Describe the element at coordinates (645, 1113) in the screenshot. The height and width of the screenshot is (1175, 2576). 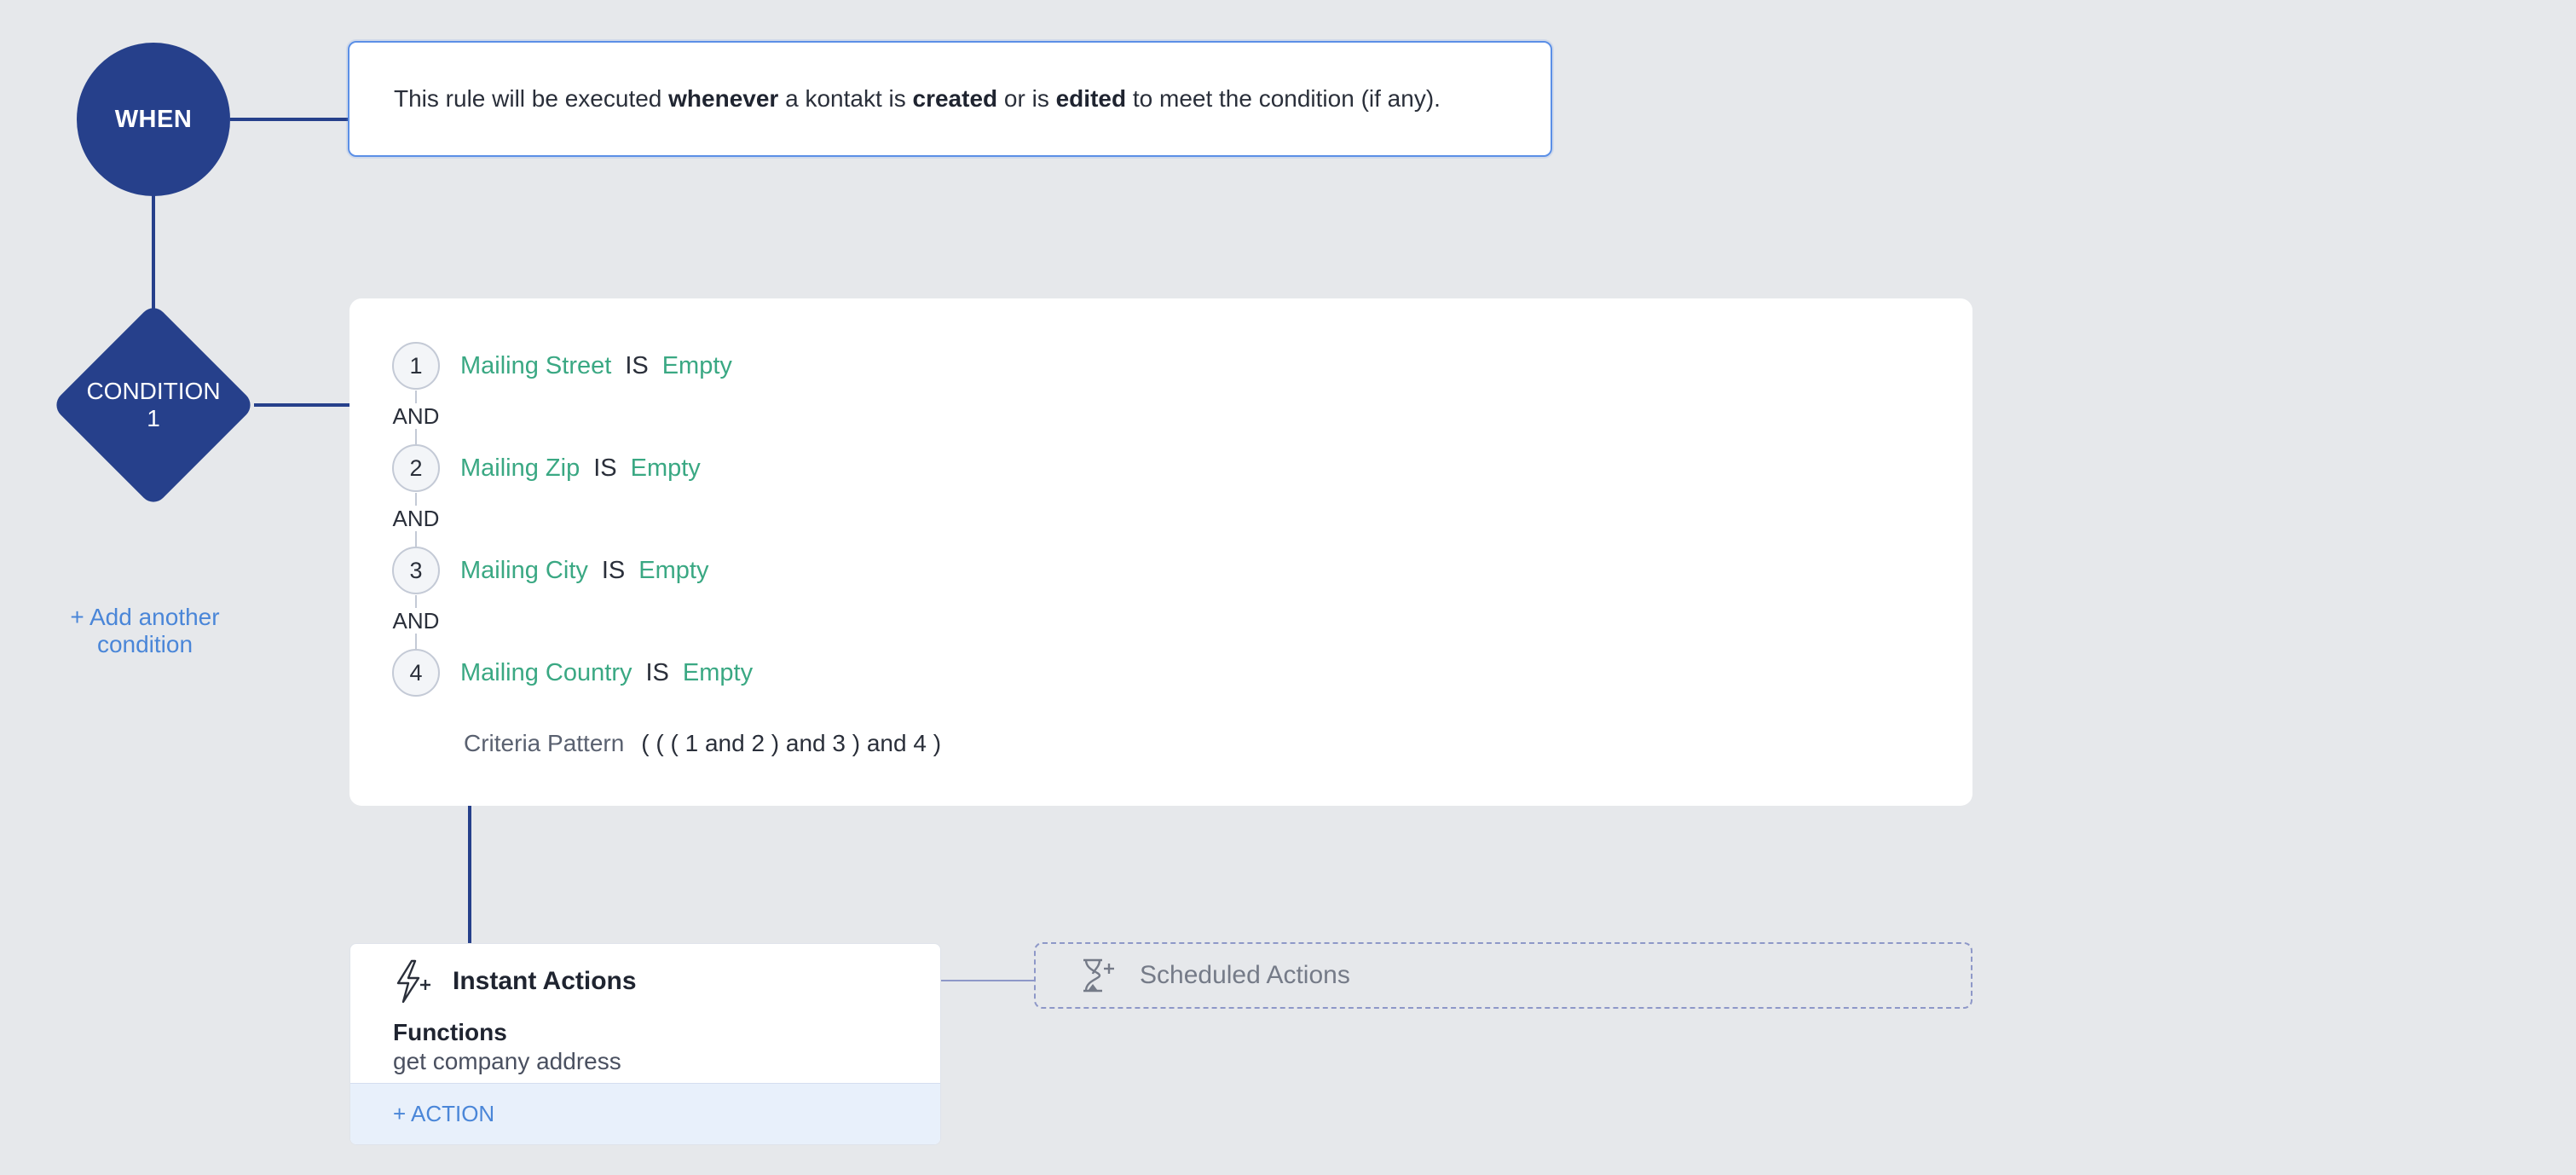
I see `add-action-button: + ACTION` at that location.